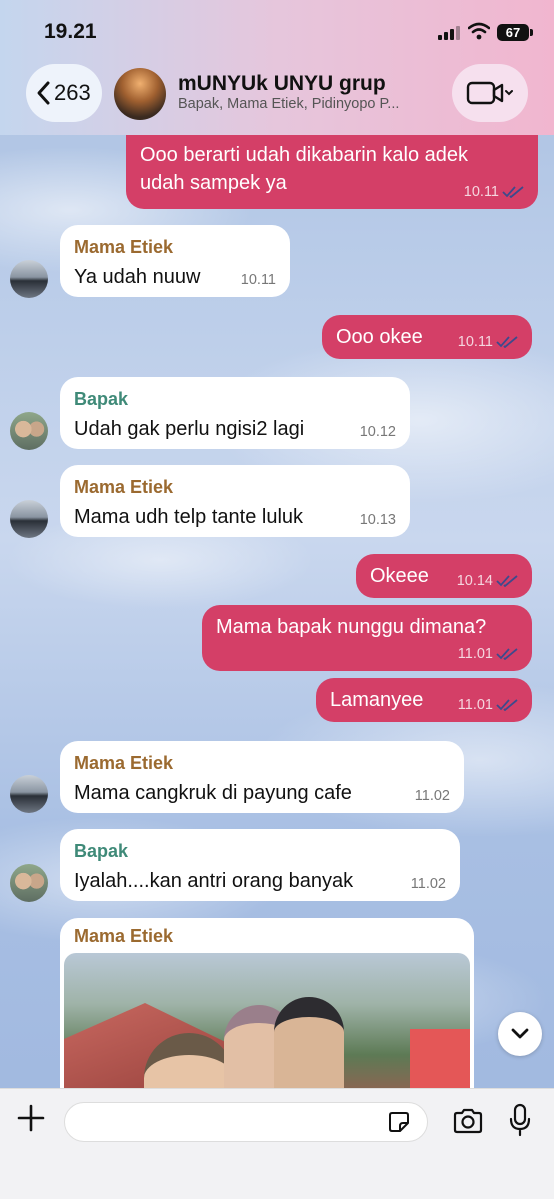  What do you see at coordinates (282, 84) in the screenshot?
I see `group-title: mUNYUk UNYU grup` at bounding box center [282, 84].